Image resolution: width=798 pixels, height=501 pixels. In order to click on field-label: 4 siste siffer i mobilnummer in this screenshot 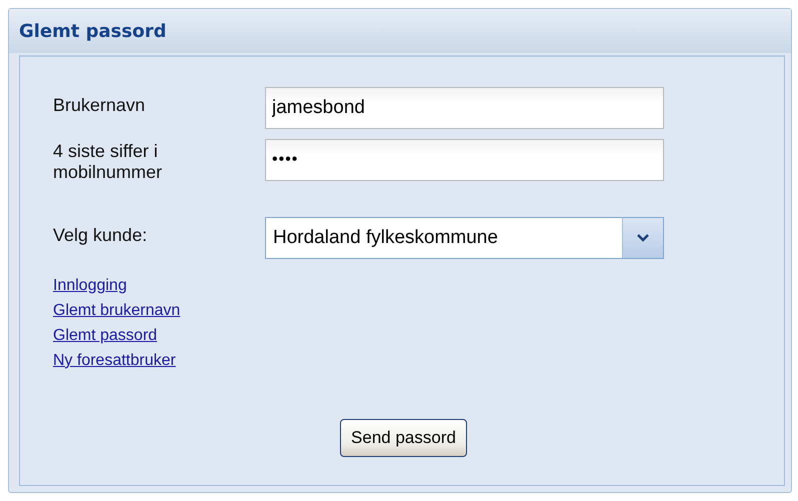, I will do `click(108, 161)`.